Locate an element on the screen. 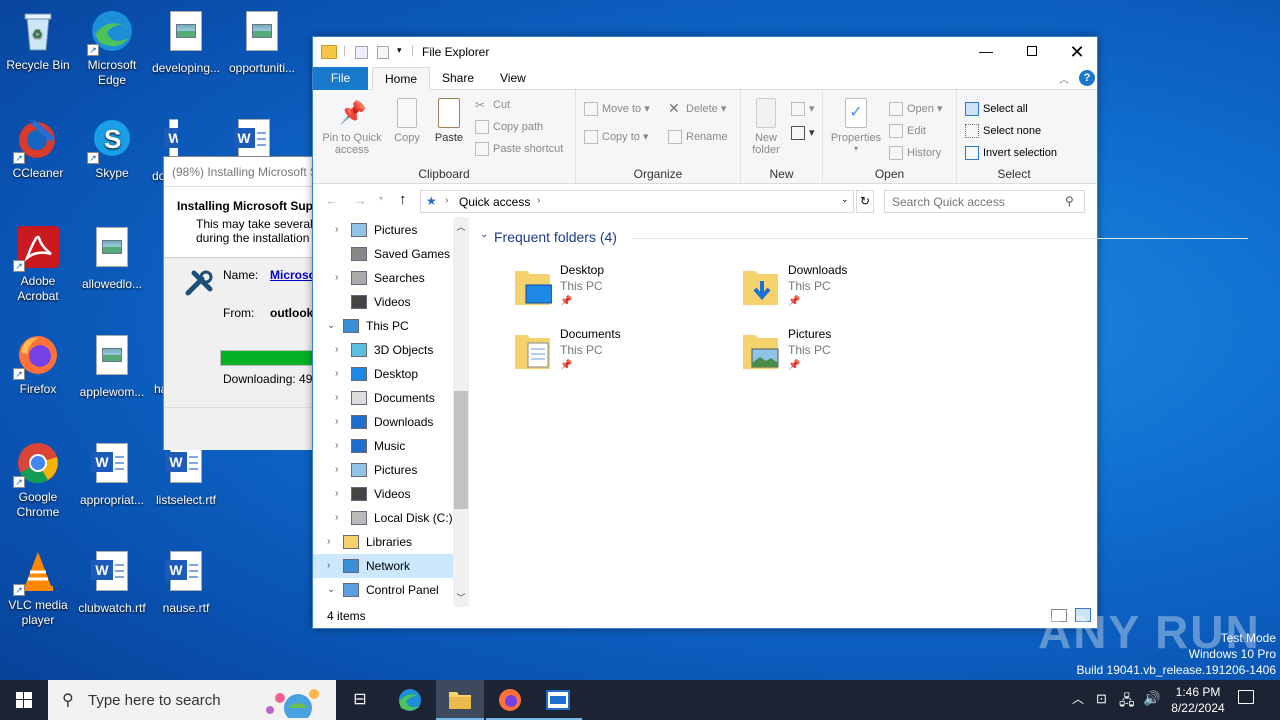  folder-item-documents: Documents This PC 📌 is located at coordinates (614, 355).